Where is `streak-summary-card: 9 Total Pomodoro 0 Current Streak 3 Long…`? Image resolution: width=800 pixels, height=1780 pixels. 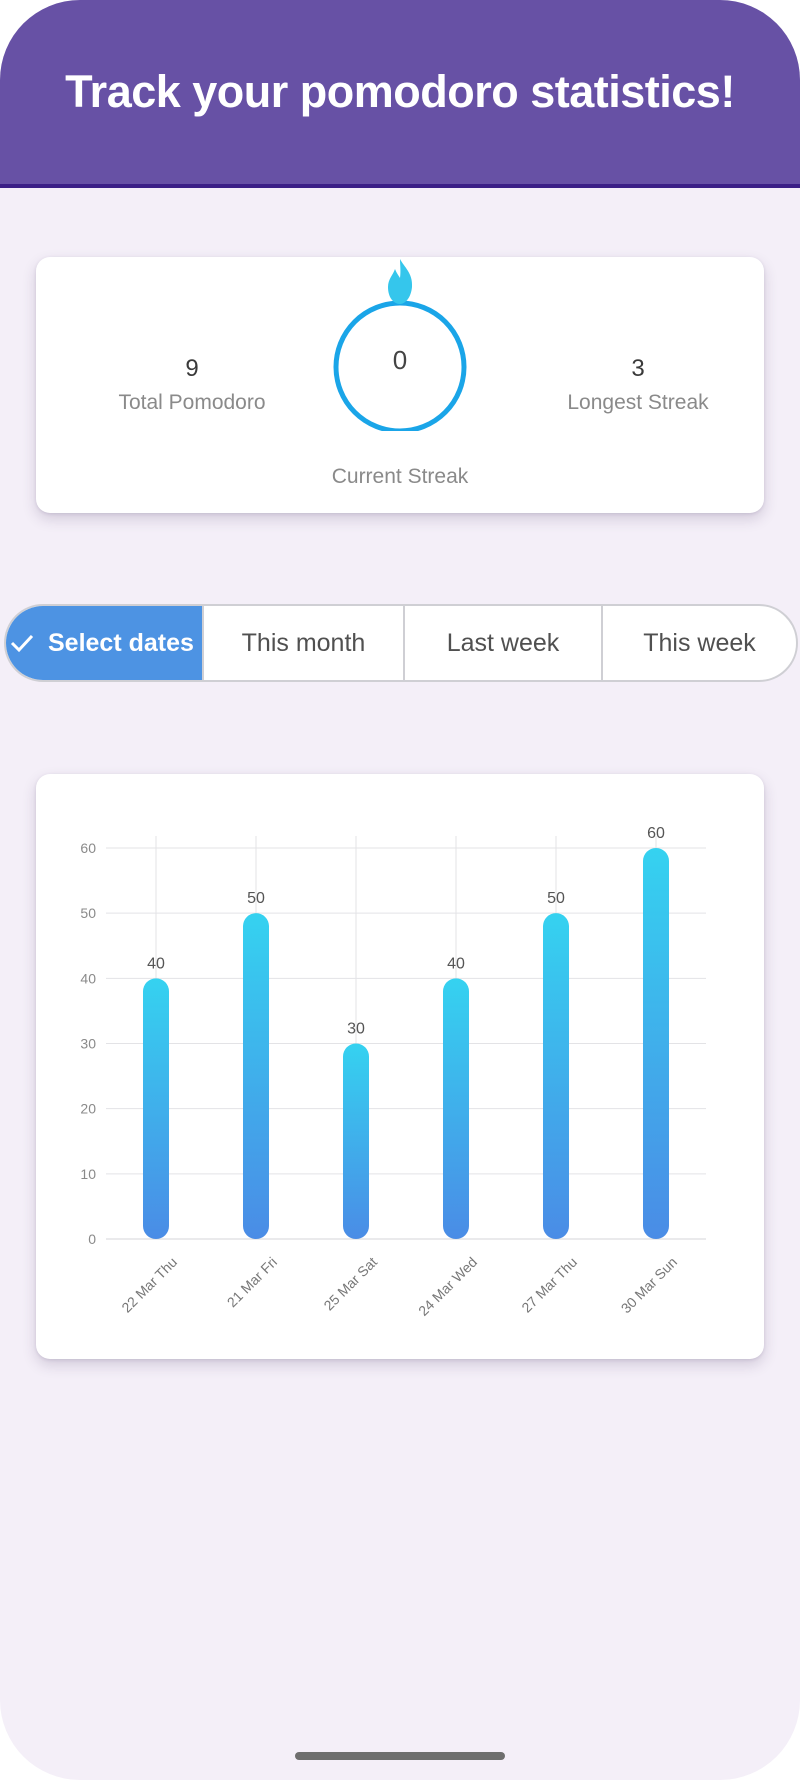 streak-summary-card: 9 Total Pomodoro 0 Current Streak 3 Long… is located at coordinates (400, 385).